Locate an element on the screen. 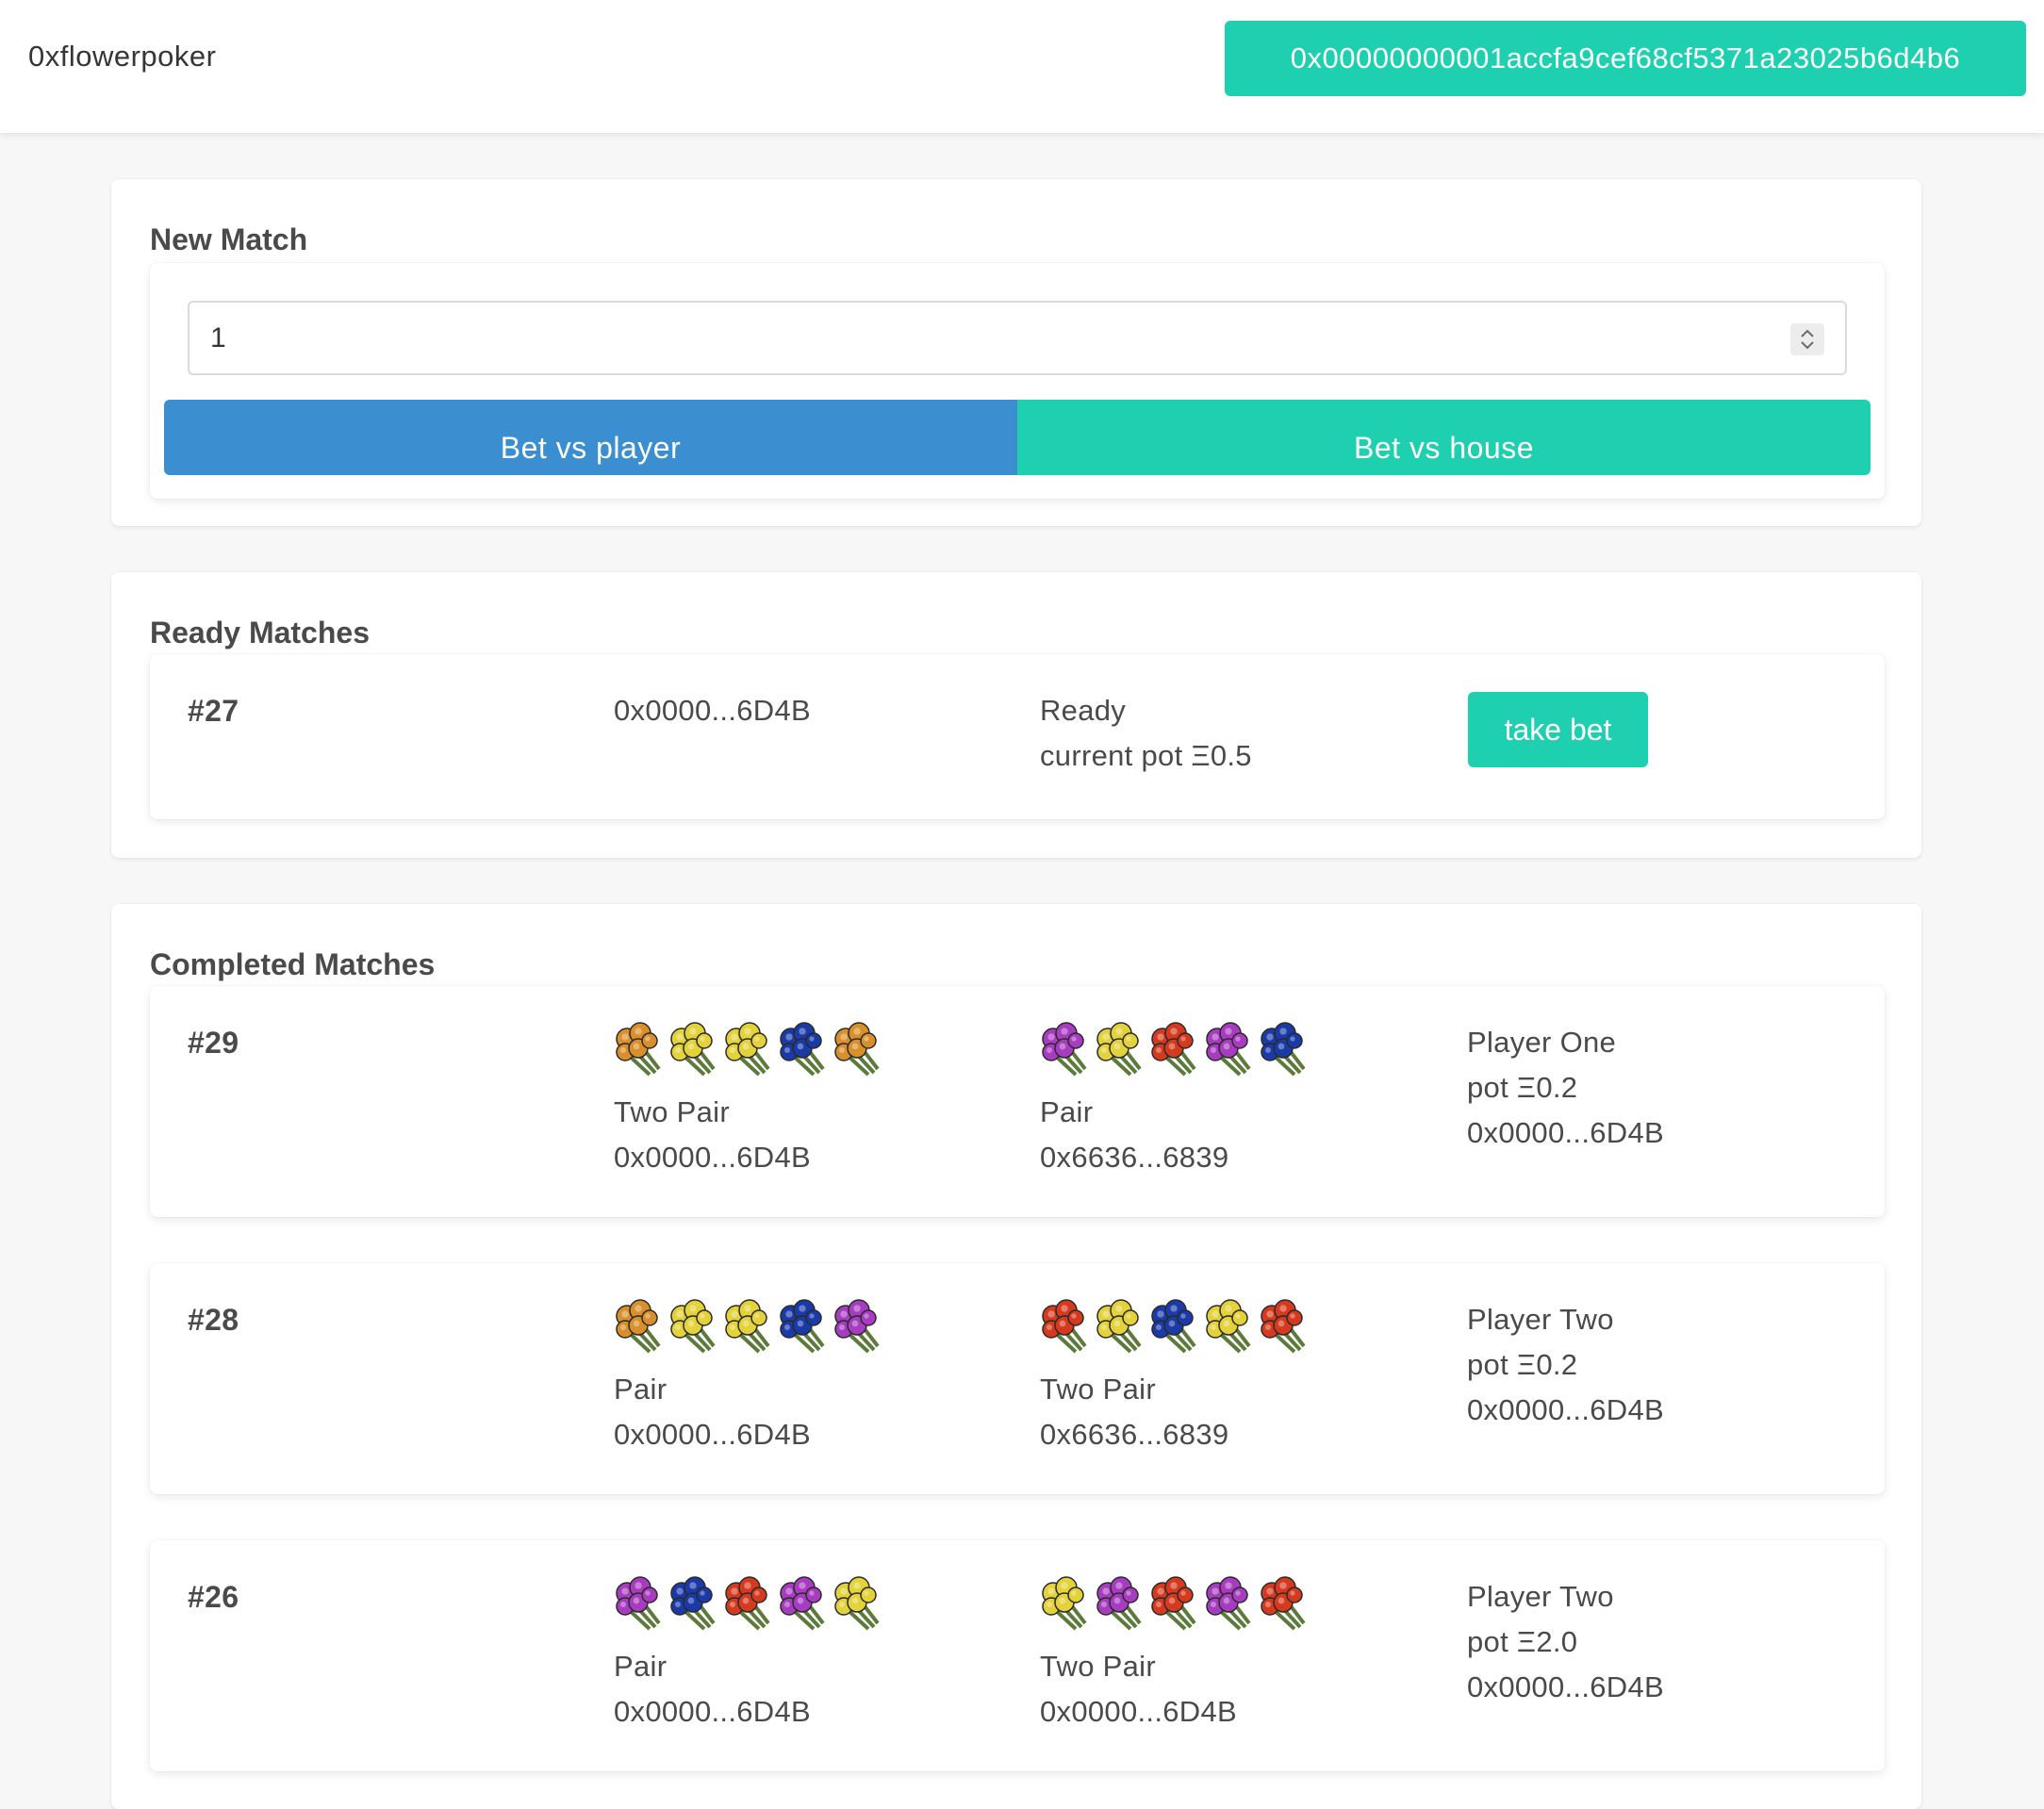 The image size is (2044, 1809). brand-logo: 0xflowerpoker is located at coordinates (122, 57).